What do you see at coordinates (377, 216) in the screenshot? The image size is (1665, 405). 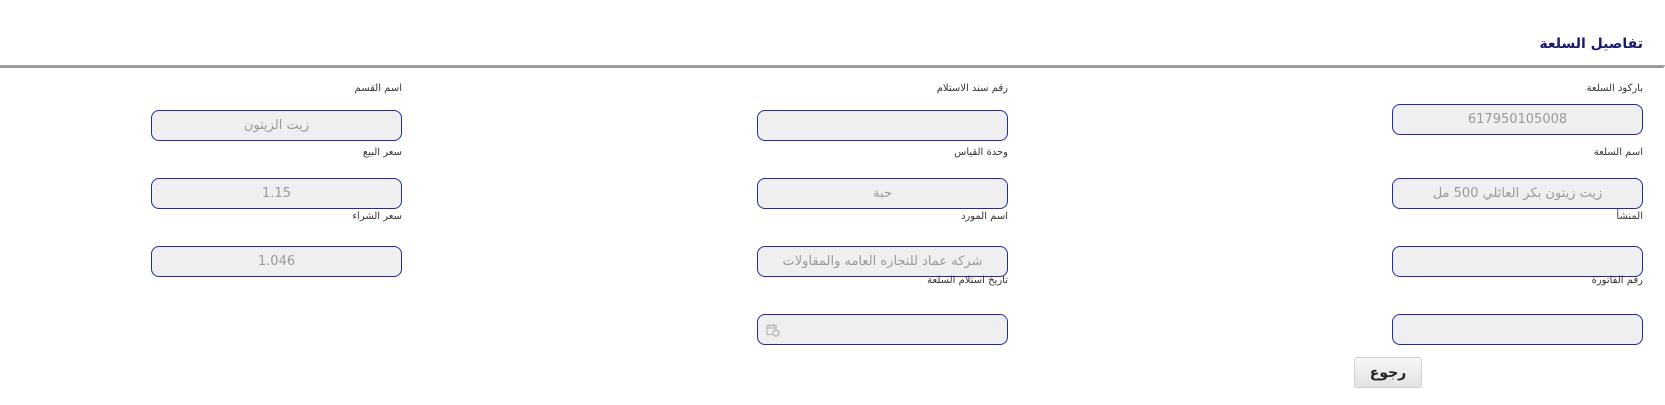 I see `purchase-price-label: سعر الشراء` at bounding box center [377, 216].